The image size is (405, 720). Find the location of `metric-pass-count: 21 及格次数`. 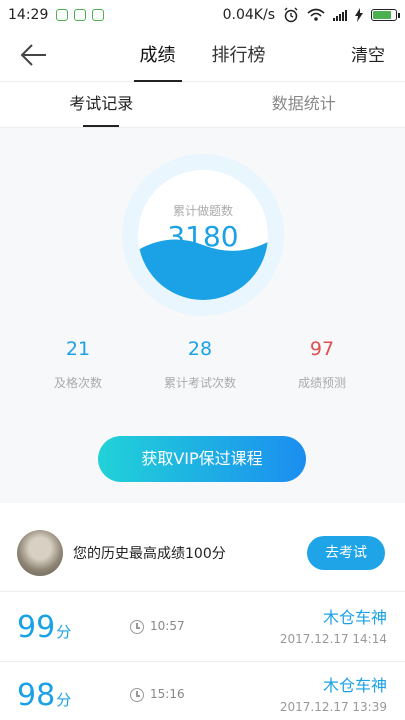

metric-pass-count: 21 及格次数 is located at coordinates (78, 364).